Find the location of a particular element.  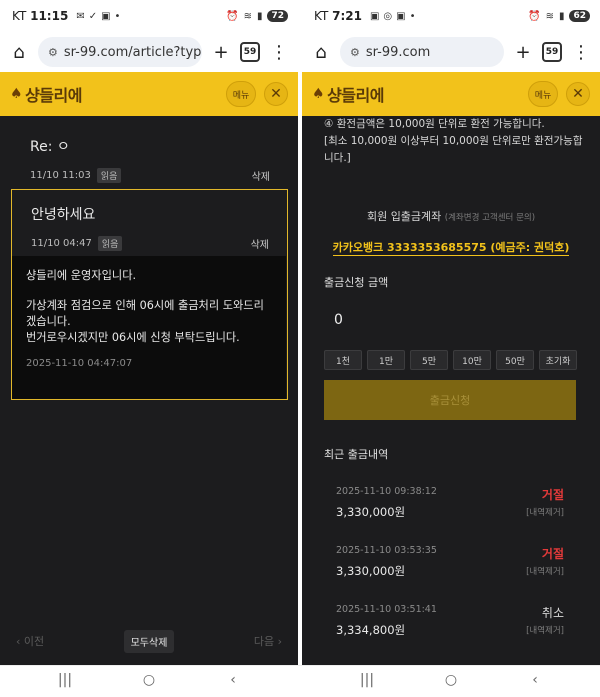

pagination: ‹ 이전 모두삭제 다음 › is located at coordinates (149, 641).